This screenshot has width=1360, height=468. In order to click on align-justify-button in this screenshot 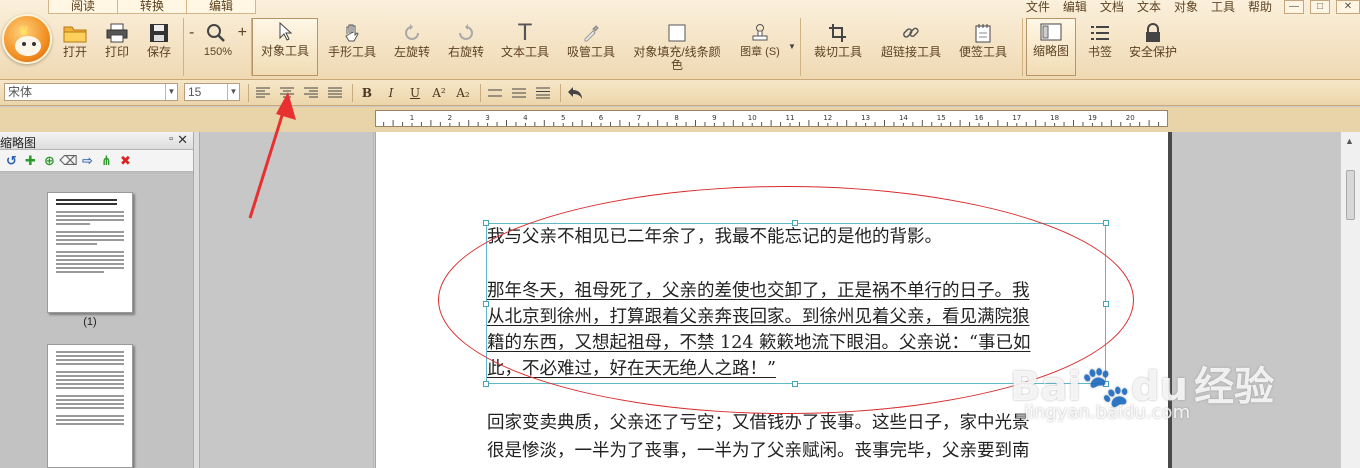, I will do `click(335, 93)`.